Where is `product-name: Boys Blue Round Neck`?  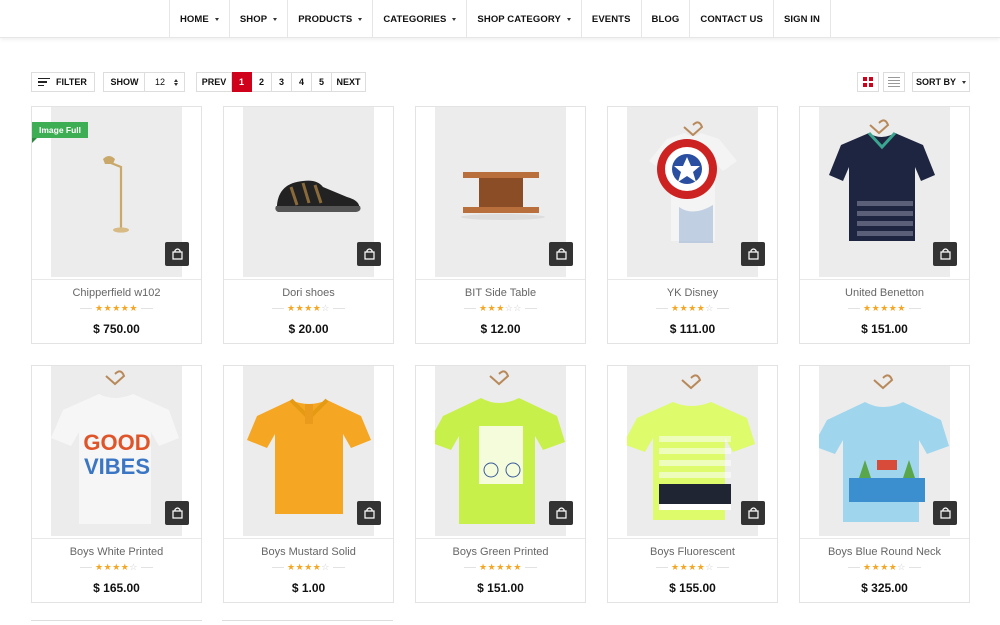
product-name: Boys Blue Round Neck is located at coordinates (884, 552).